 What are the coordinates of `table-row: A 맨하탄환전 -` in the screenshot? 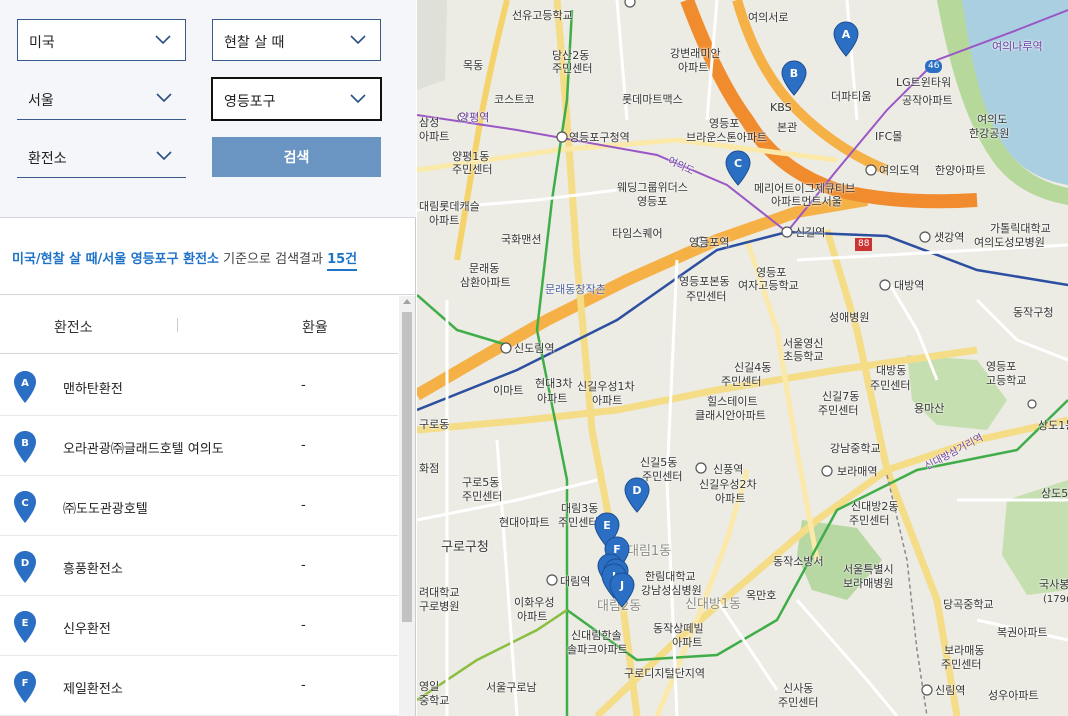 It's located at (199, 386).